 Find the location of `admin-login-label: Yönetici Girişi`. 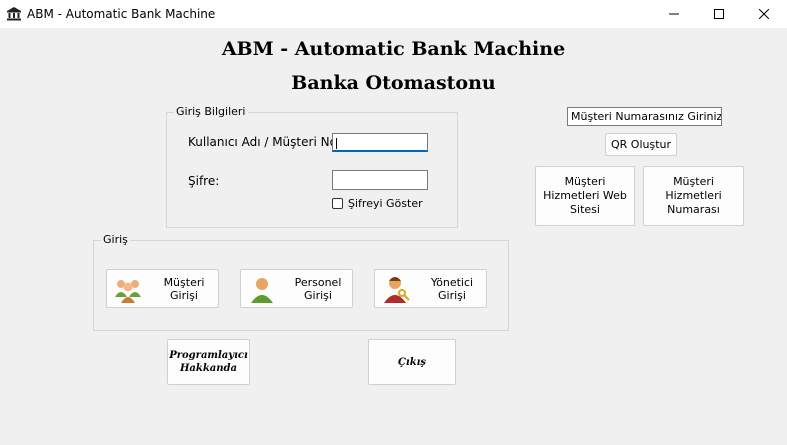

admin-login-label: Yönetici Girişi is located at coordinates (452, 288).